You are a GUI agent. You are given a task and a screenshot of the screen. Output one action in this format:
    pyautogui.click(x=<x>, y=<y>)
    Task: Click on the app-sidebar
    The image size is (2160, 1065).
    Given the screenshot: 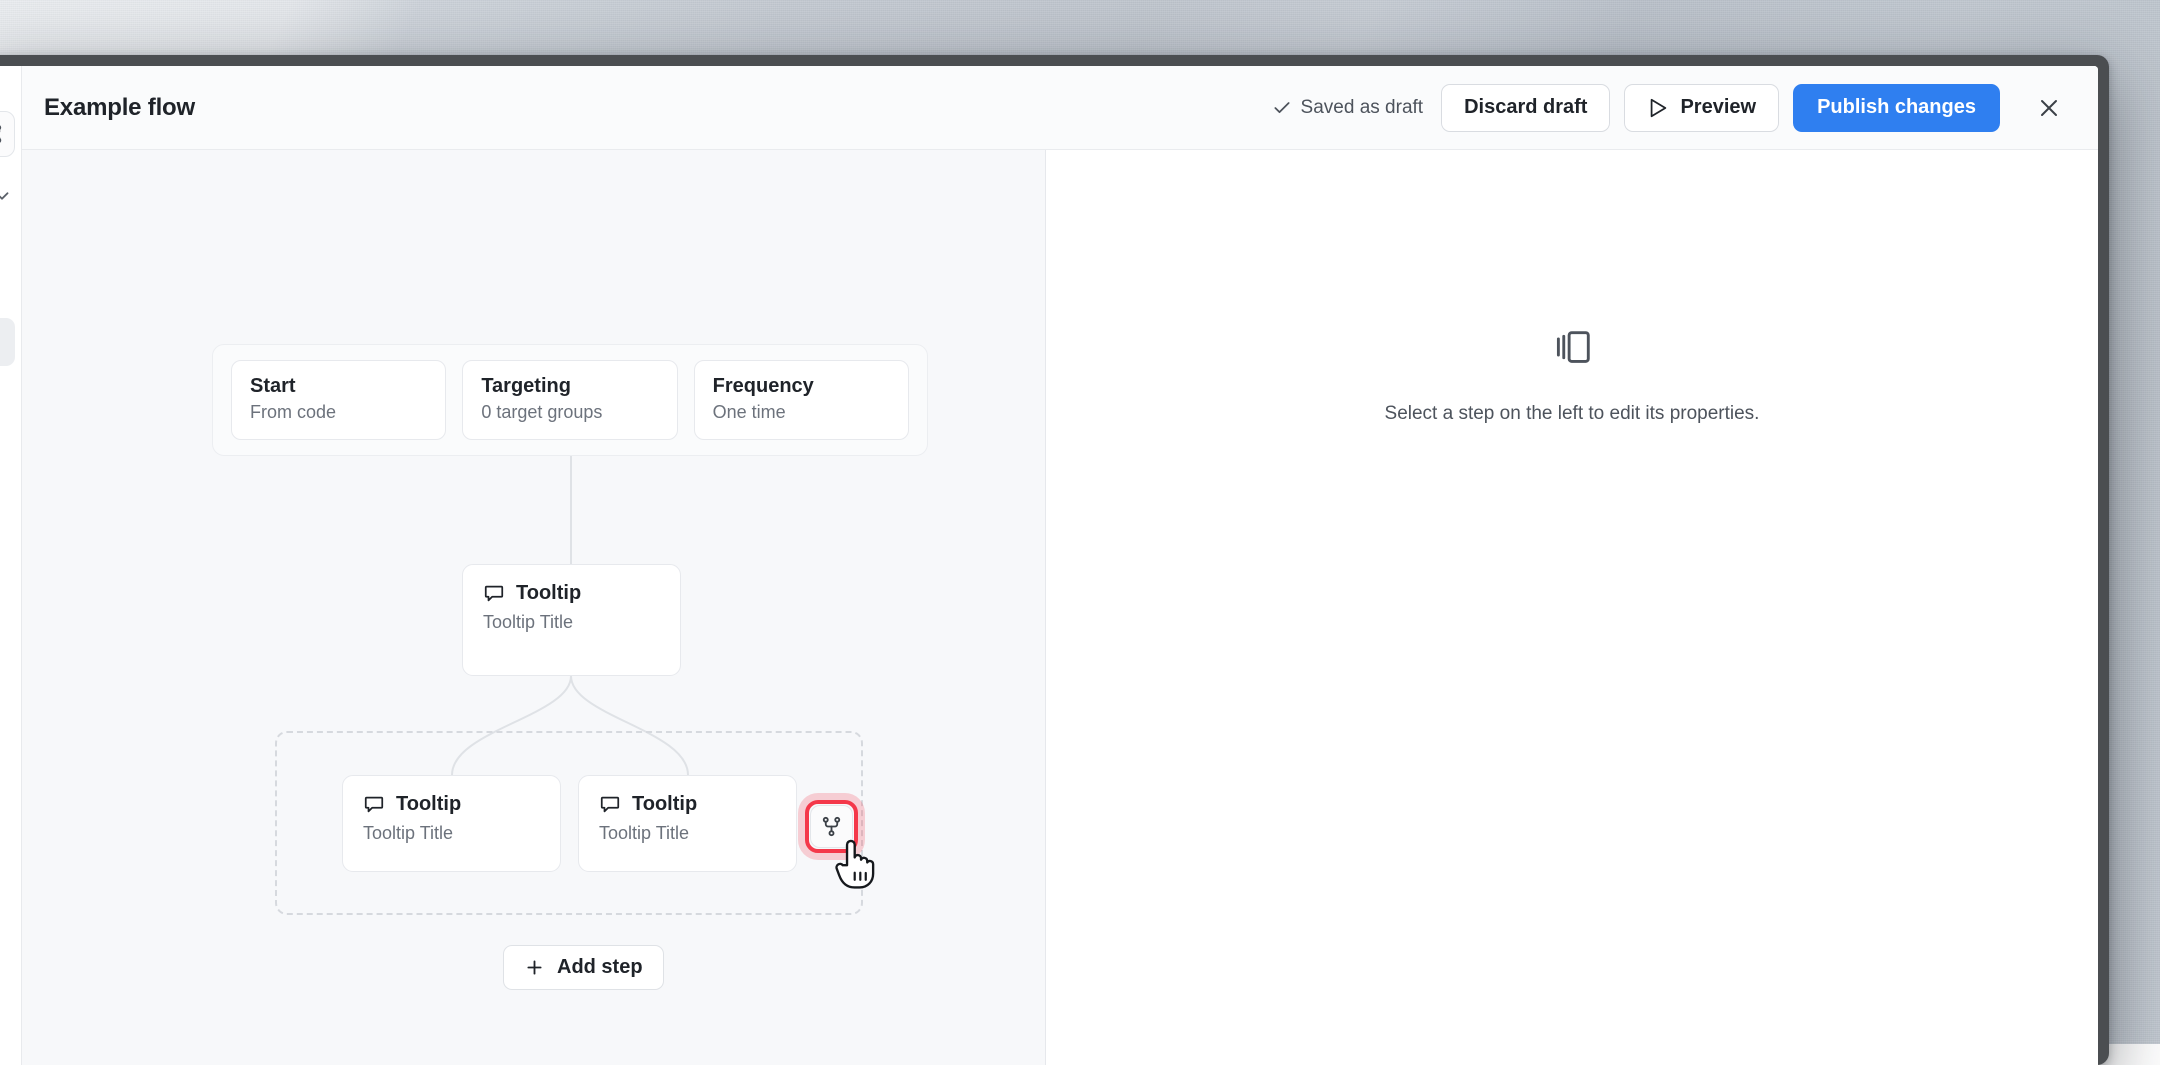 What is the action you would take?
    pyautogui.click(x=11, y=565)
    